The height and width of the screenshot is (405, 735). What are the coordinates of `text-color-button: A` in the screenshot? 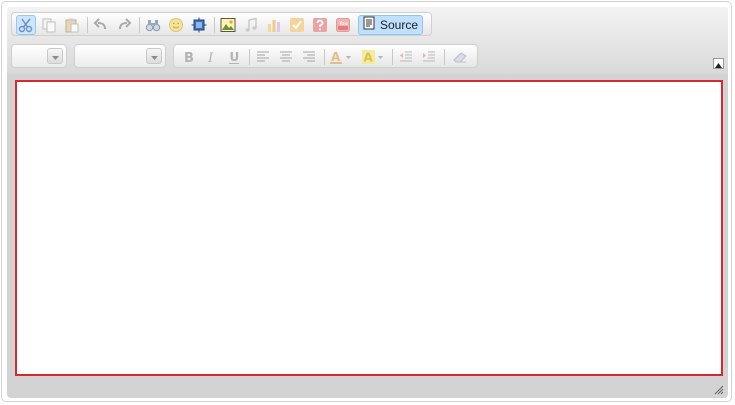 It's located at (342, 57).